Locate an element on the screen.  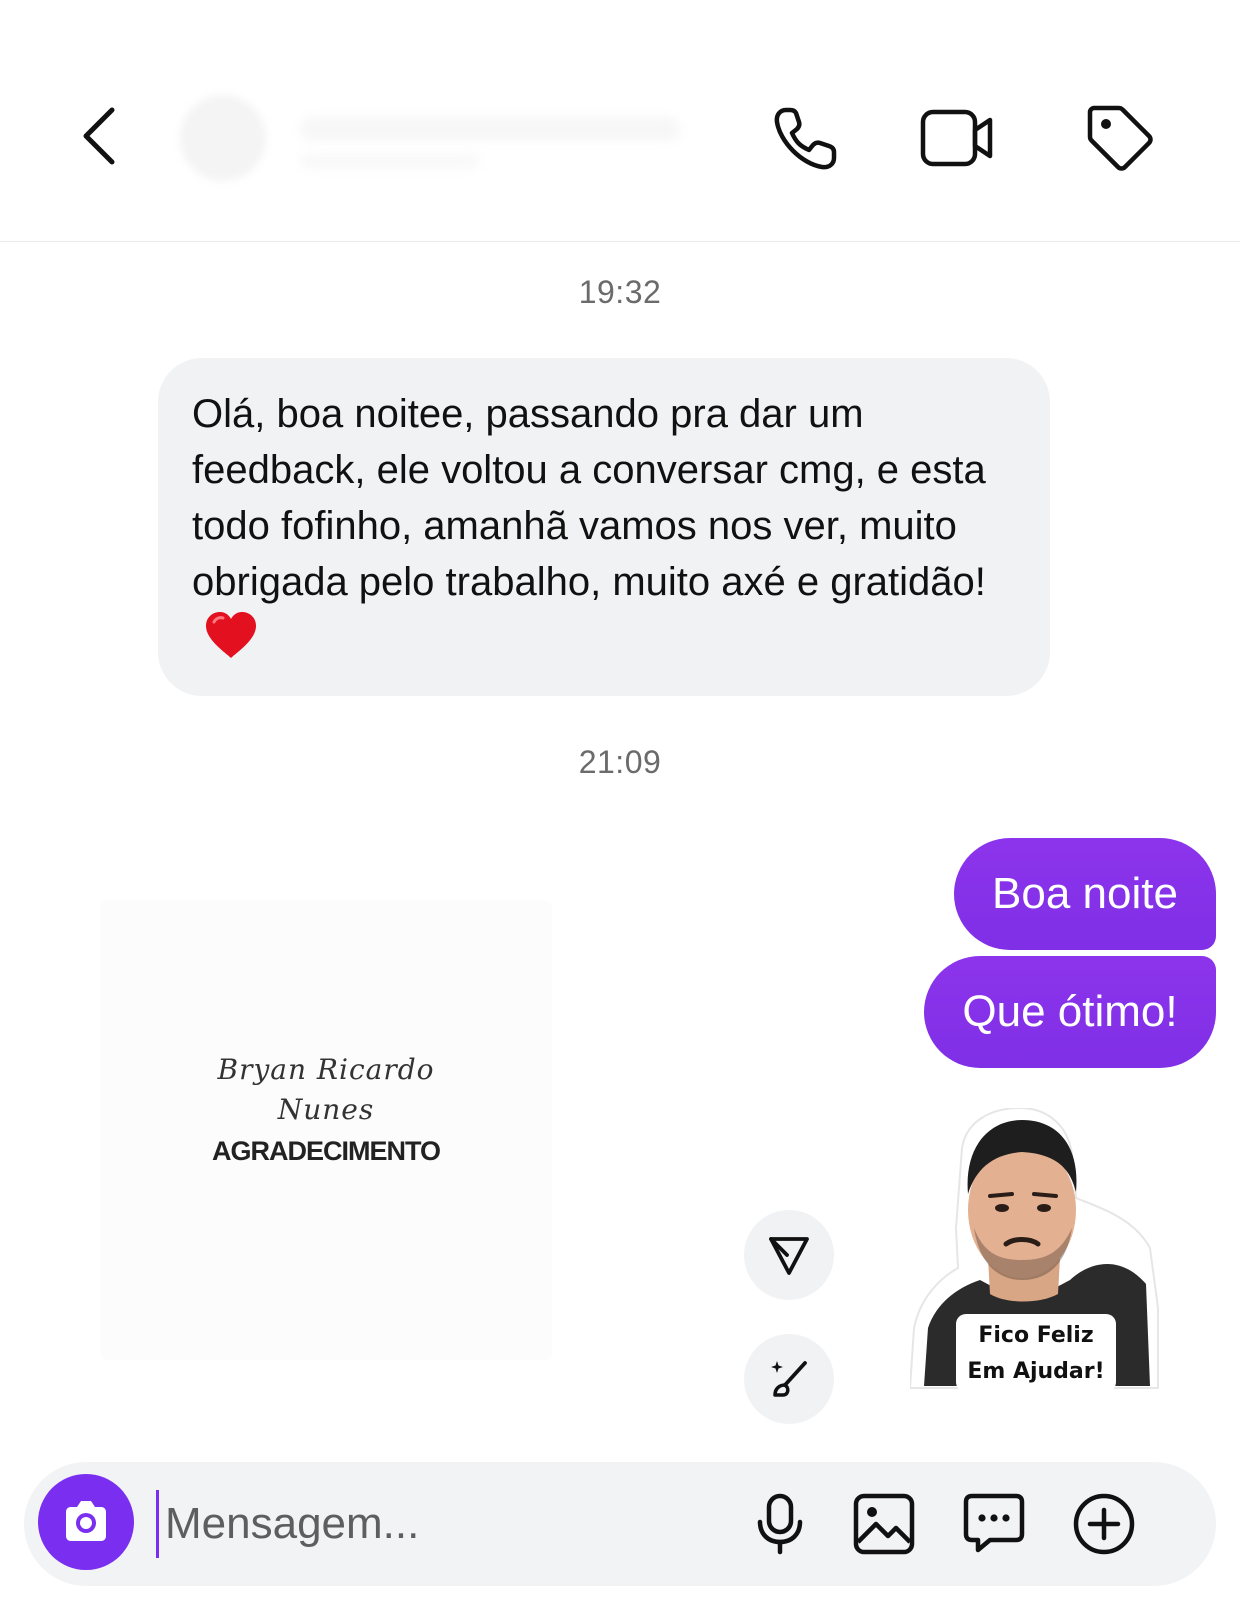
signature-line: Nunes is located at coordinates (326, 1109).